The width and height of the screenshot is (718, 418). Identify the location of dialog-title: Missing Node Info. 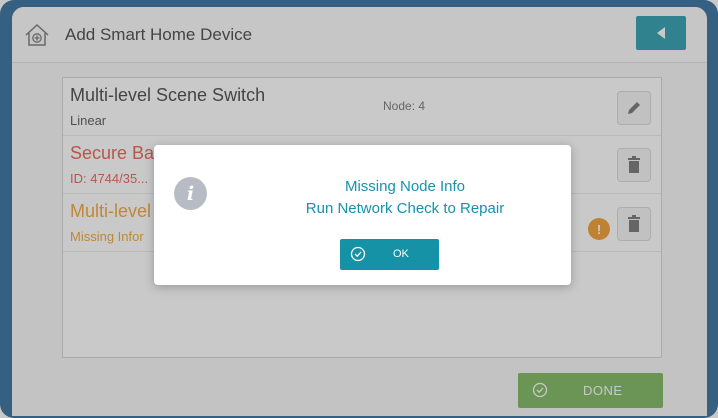
(405, 186).